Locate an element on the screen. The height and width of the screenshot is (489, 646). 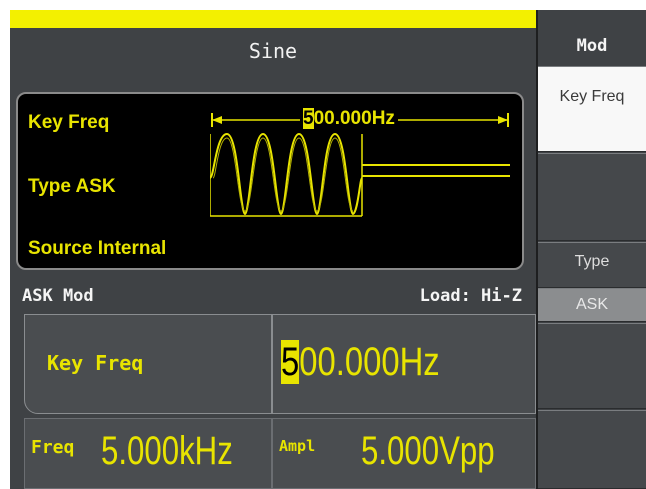
softkey-type-value: ASK is located at coordinates (592, 305).